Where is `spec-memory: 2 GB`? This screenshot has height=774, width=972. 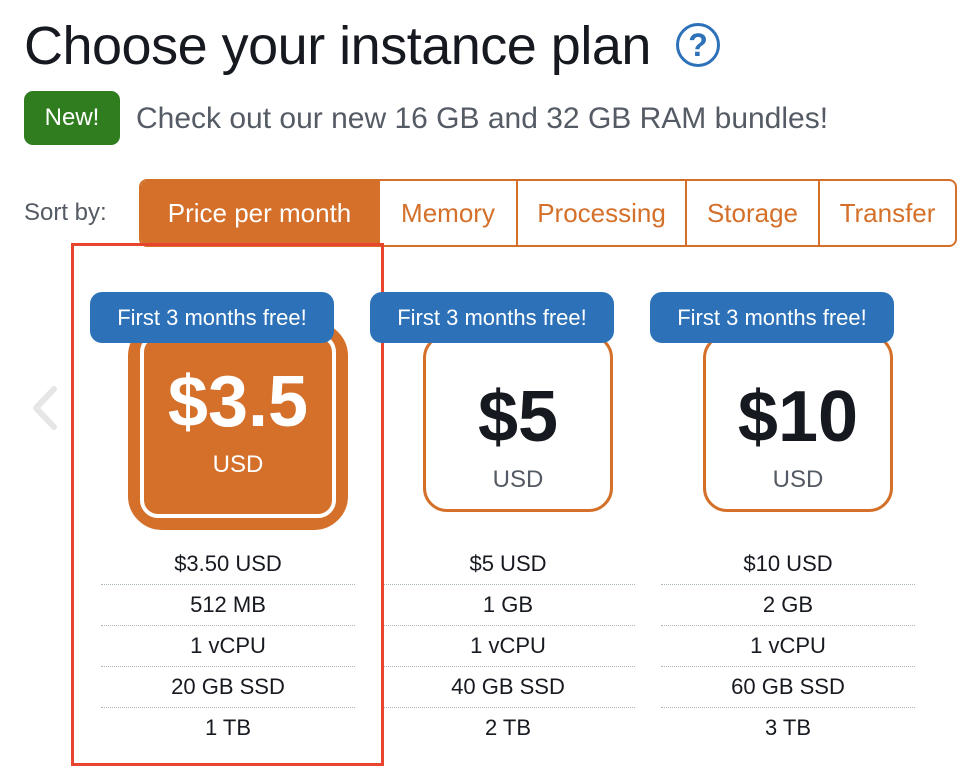 spec-memory: 2 GB is located at coordinates (788, 604).